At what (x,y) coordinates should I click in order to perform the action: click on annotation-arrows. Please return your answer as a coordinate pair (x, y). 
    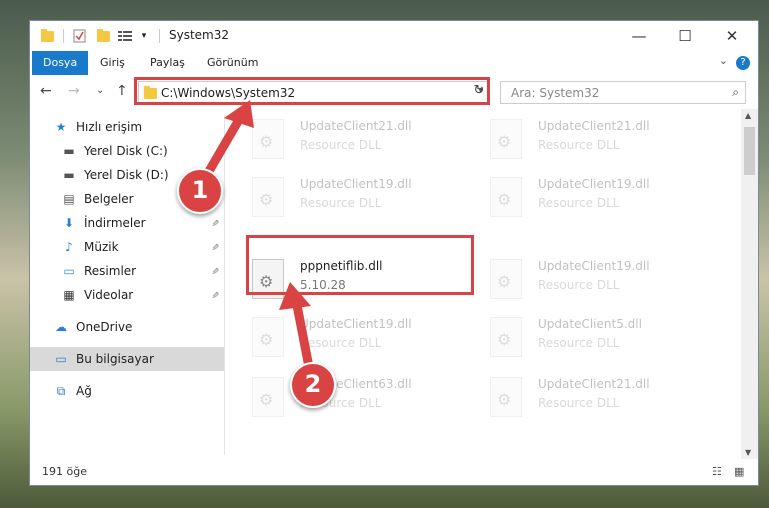
    Looking at the image, I should click on (256, 233).